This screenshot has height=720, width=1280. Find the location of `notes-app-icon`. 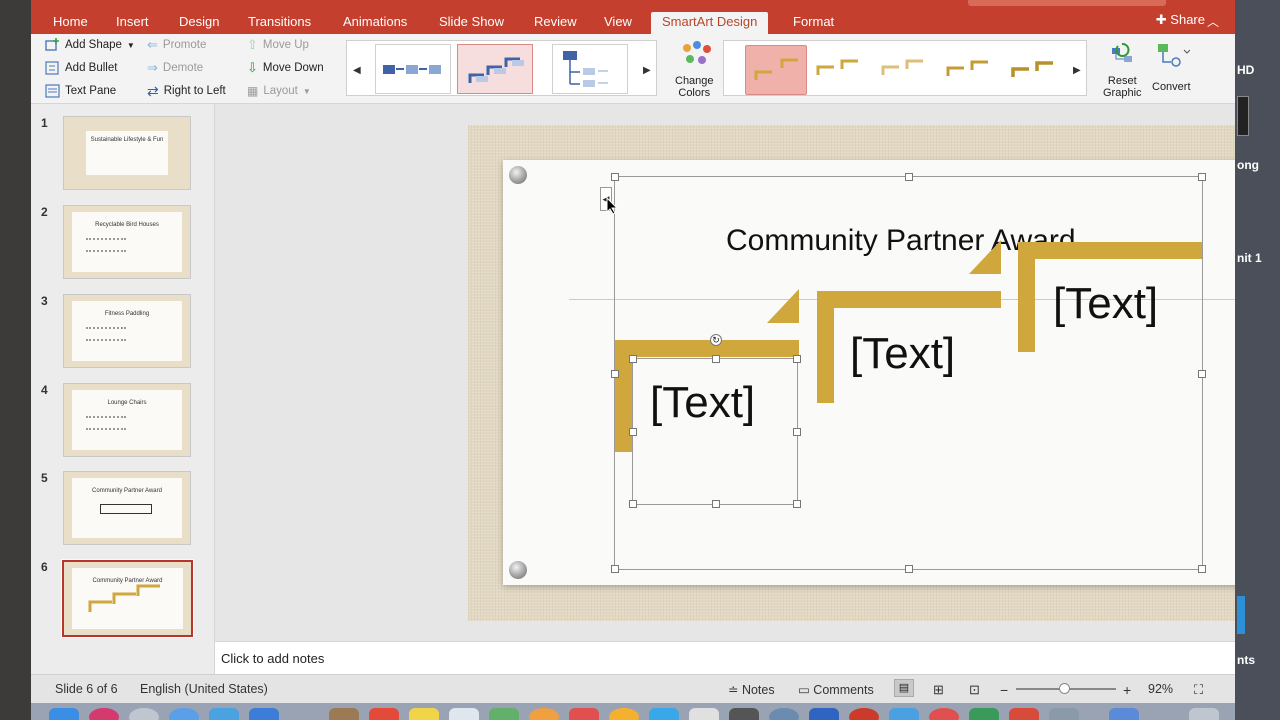

notes-app-icon is located at coordinates (424, 714).